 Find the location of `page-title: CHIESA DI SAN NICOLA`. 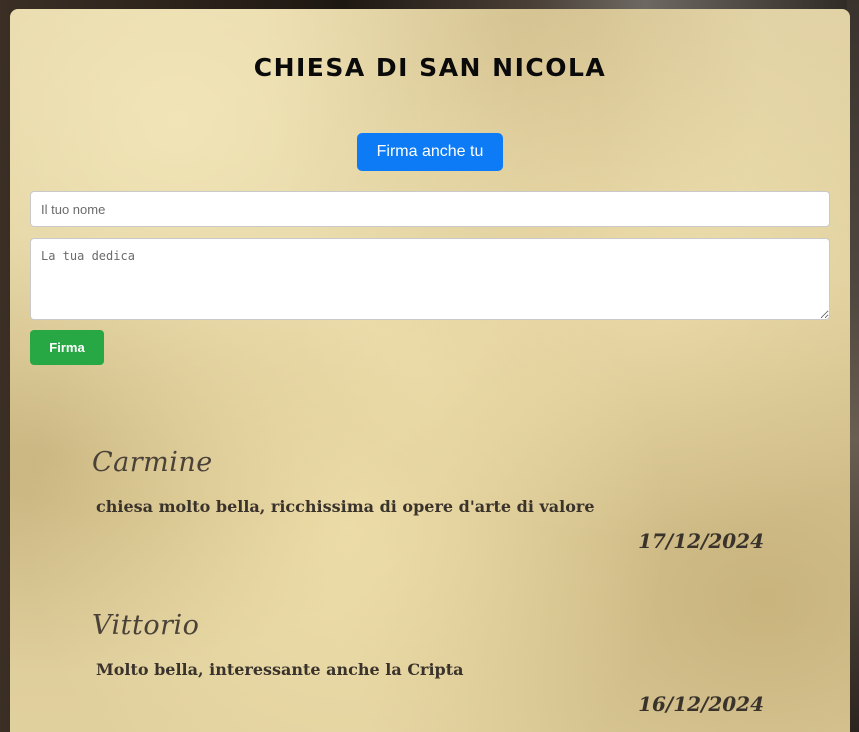

page-title: CHIESA DI SAN NICOLA is located at coordinates (430, 67).